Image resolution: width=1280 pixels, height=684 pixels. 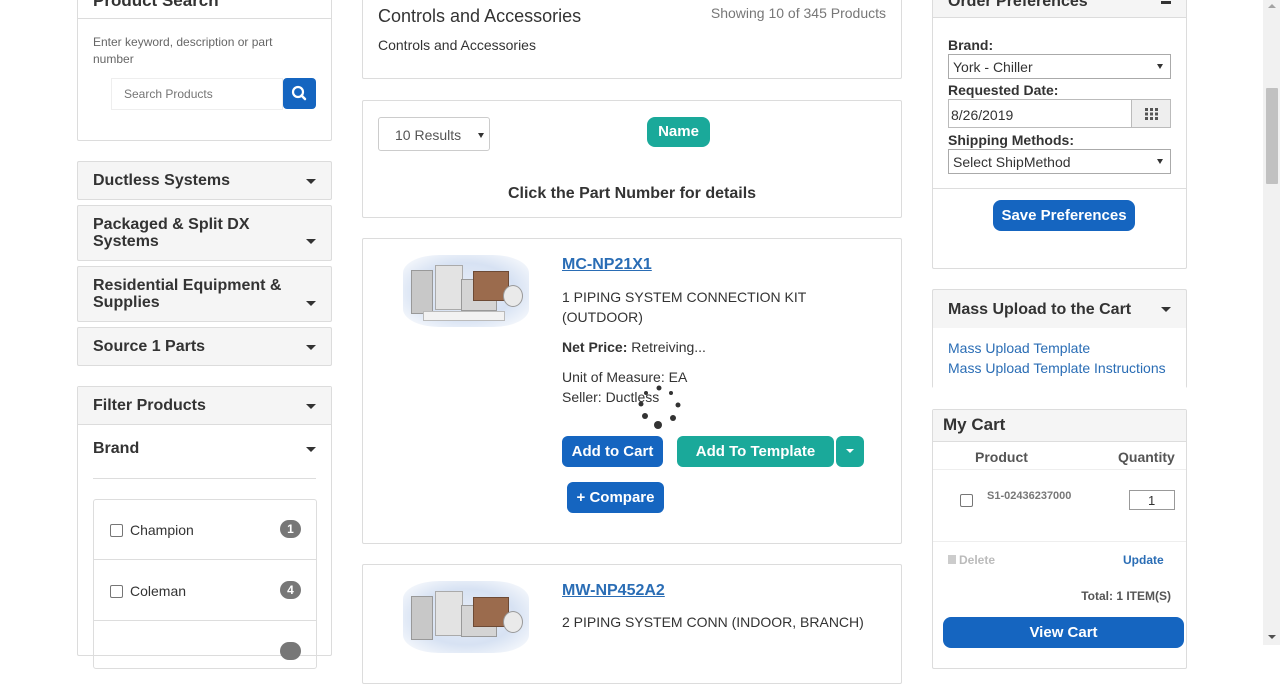 I want to click on add-to-cart-button: Add to Cart, so click(x=612, y=451).